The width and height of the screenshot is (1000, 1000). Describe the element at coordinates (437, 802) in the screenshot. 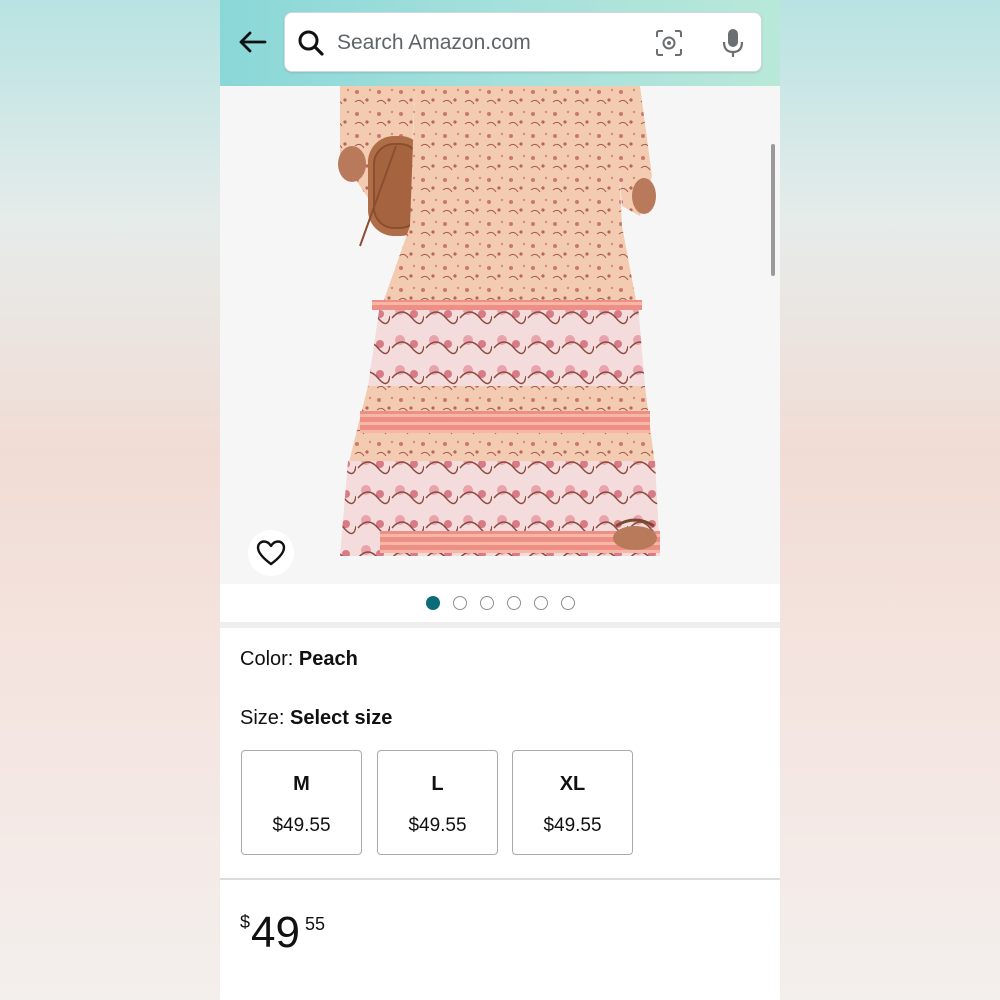

I see `size-option-l: L $49.55` at that location.